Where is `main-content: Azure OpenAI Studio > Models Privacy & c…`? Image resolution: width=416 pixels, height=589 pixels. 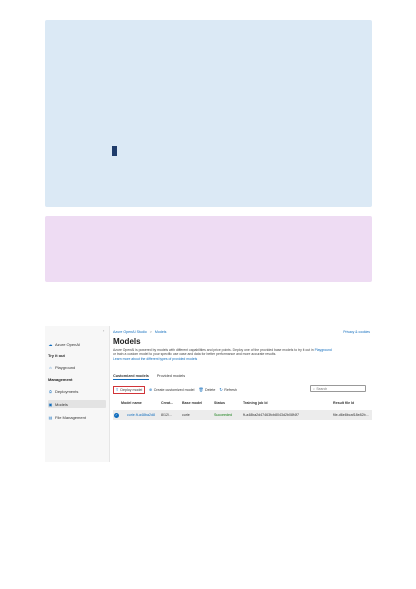
main-content: Azure OpenAI Studio > Models Privacy & c… is located at coordinates (242, 394).